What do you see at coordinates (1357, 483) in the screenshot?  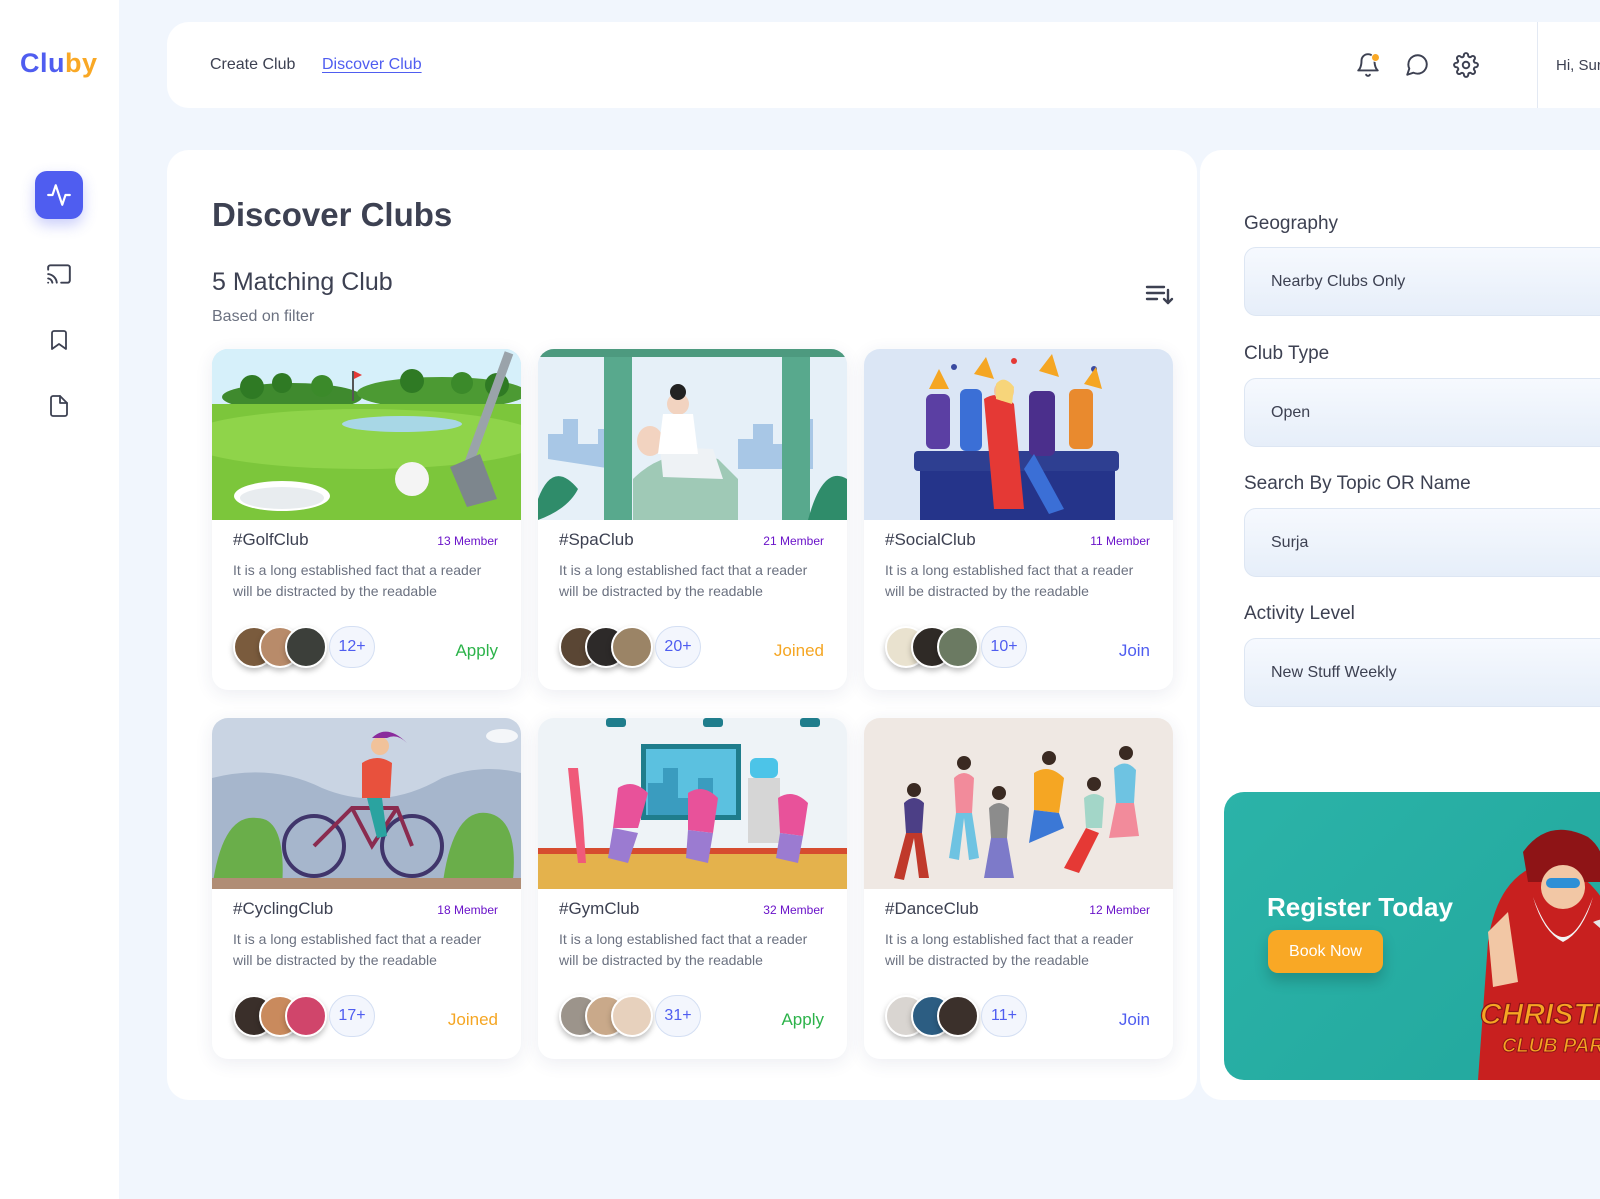 I see `search-label: Search By Topic OR Name` at bounding box center [1357, 483].